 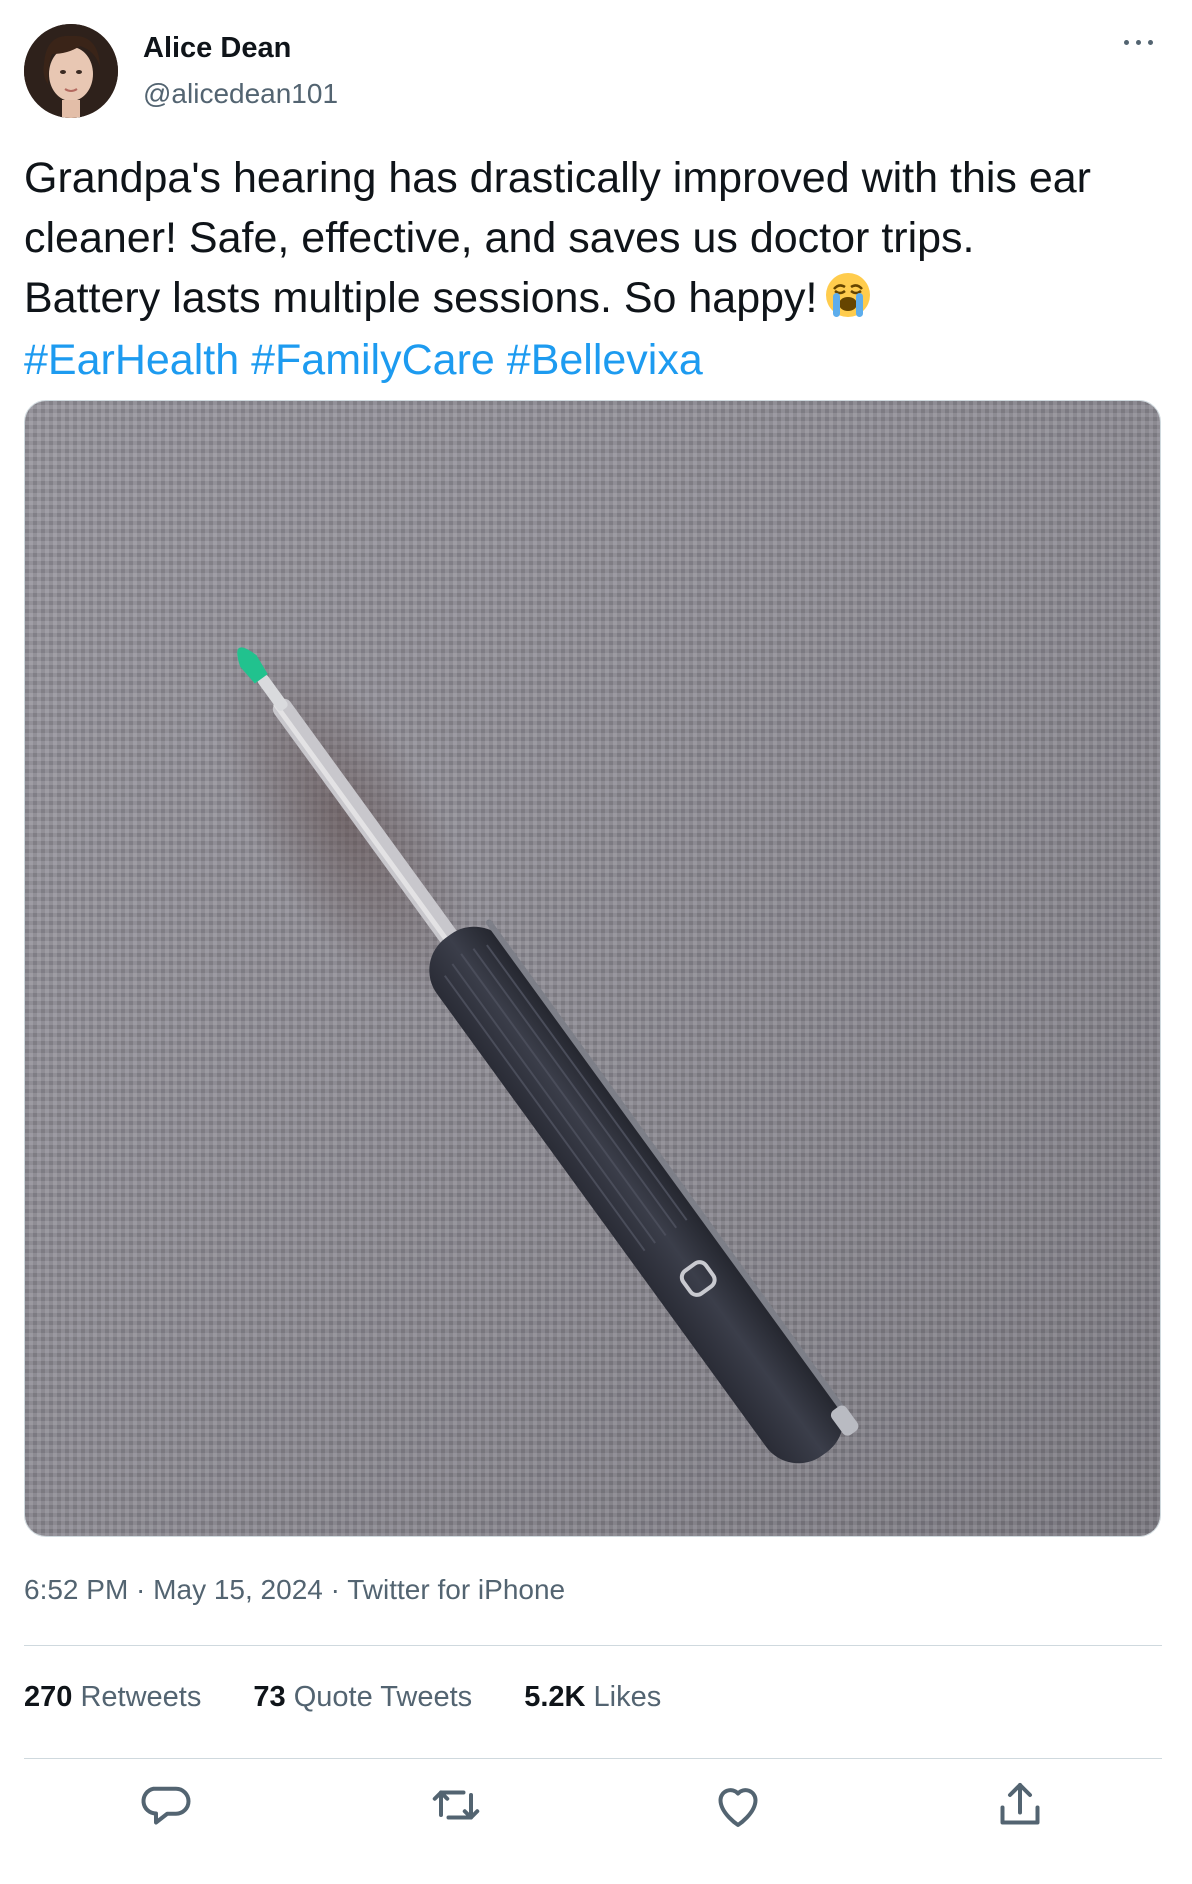 What do you see at coordinates (131, 360) in the screenshot?
I see `hashtag-earhealth: #EarHealth` at bounding box center [131, 360].